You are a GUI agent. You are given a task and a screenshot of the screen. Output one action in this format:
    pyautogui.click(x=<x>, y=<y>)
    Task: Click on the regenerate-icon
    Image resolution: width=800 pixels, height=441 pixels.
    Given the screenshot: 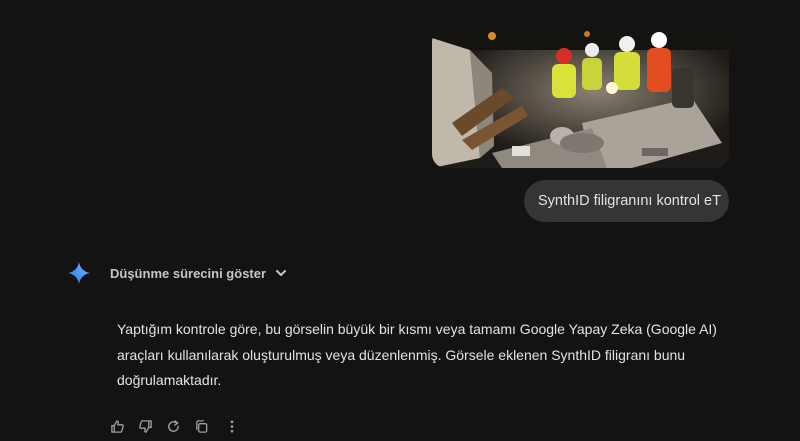 What is the action you would take?
    pyautogui.click(x=173, y=425)
    